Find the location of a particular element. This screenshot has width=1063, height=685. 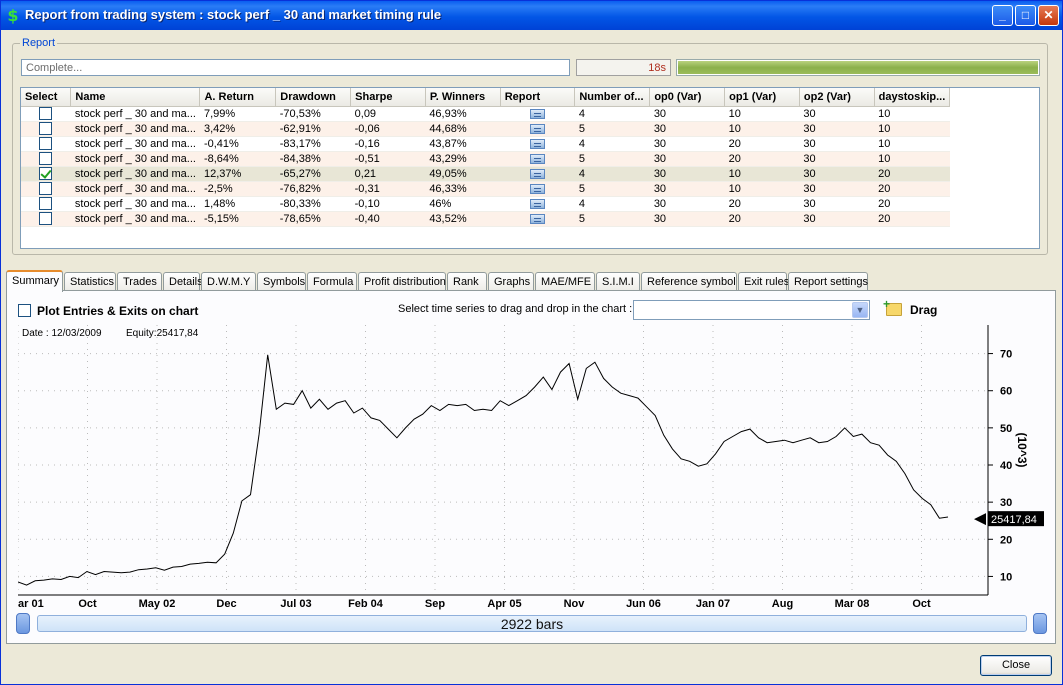

tab-report-settings: Report settings is located at coordinates (828, 281).